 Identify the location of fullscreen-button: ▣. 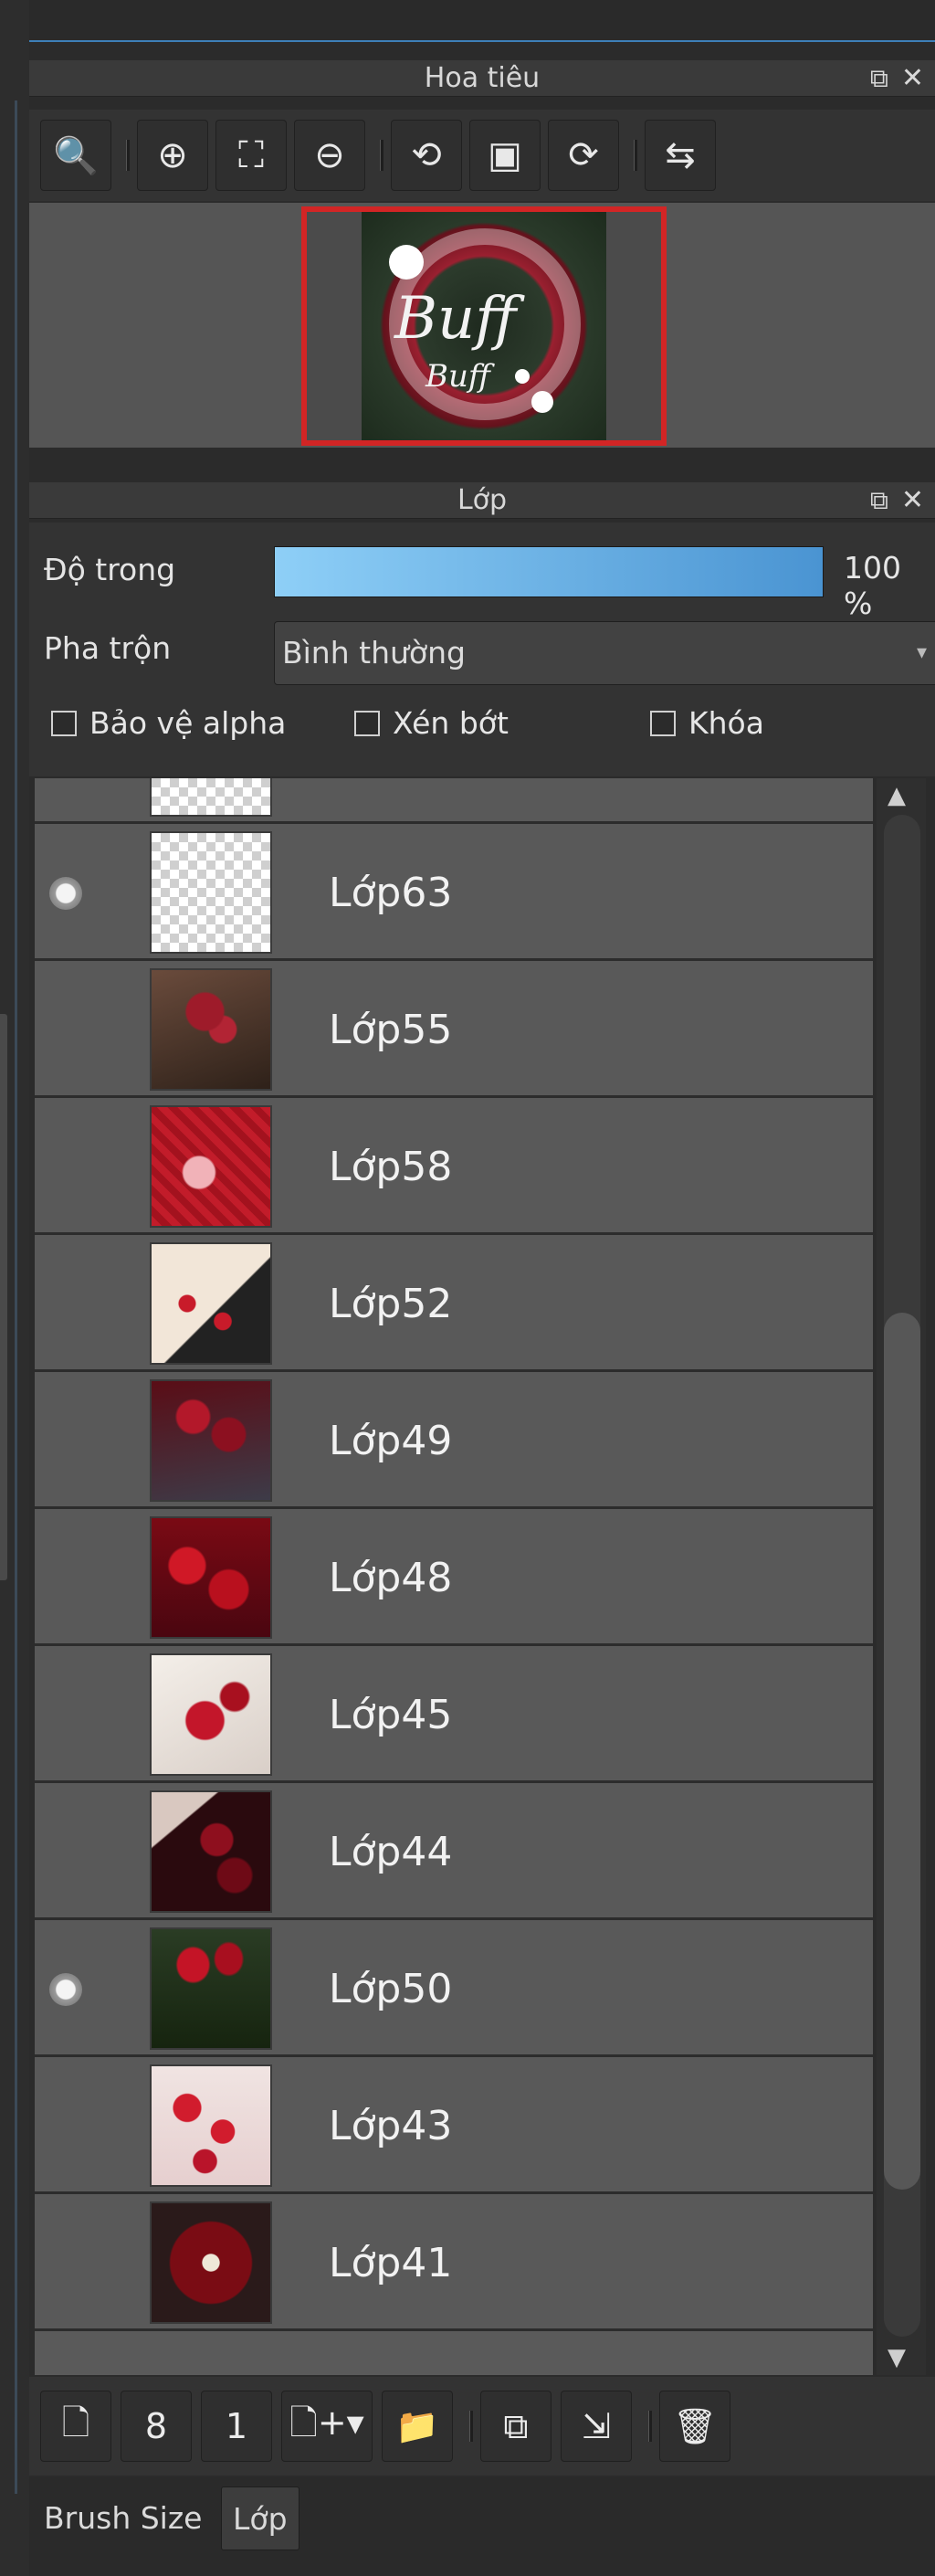
(505, 155).